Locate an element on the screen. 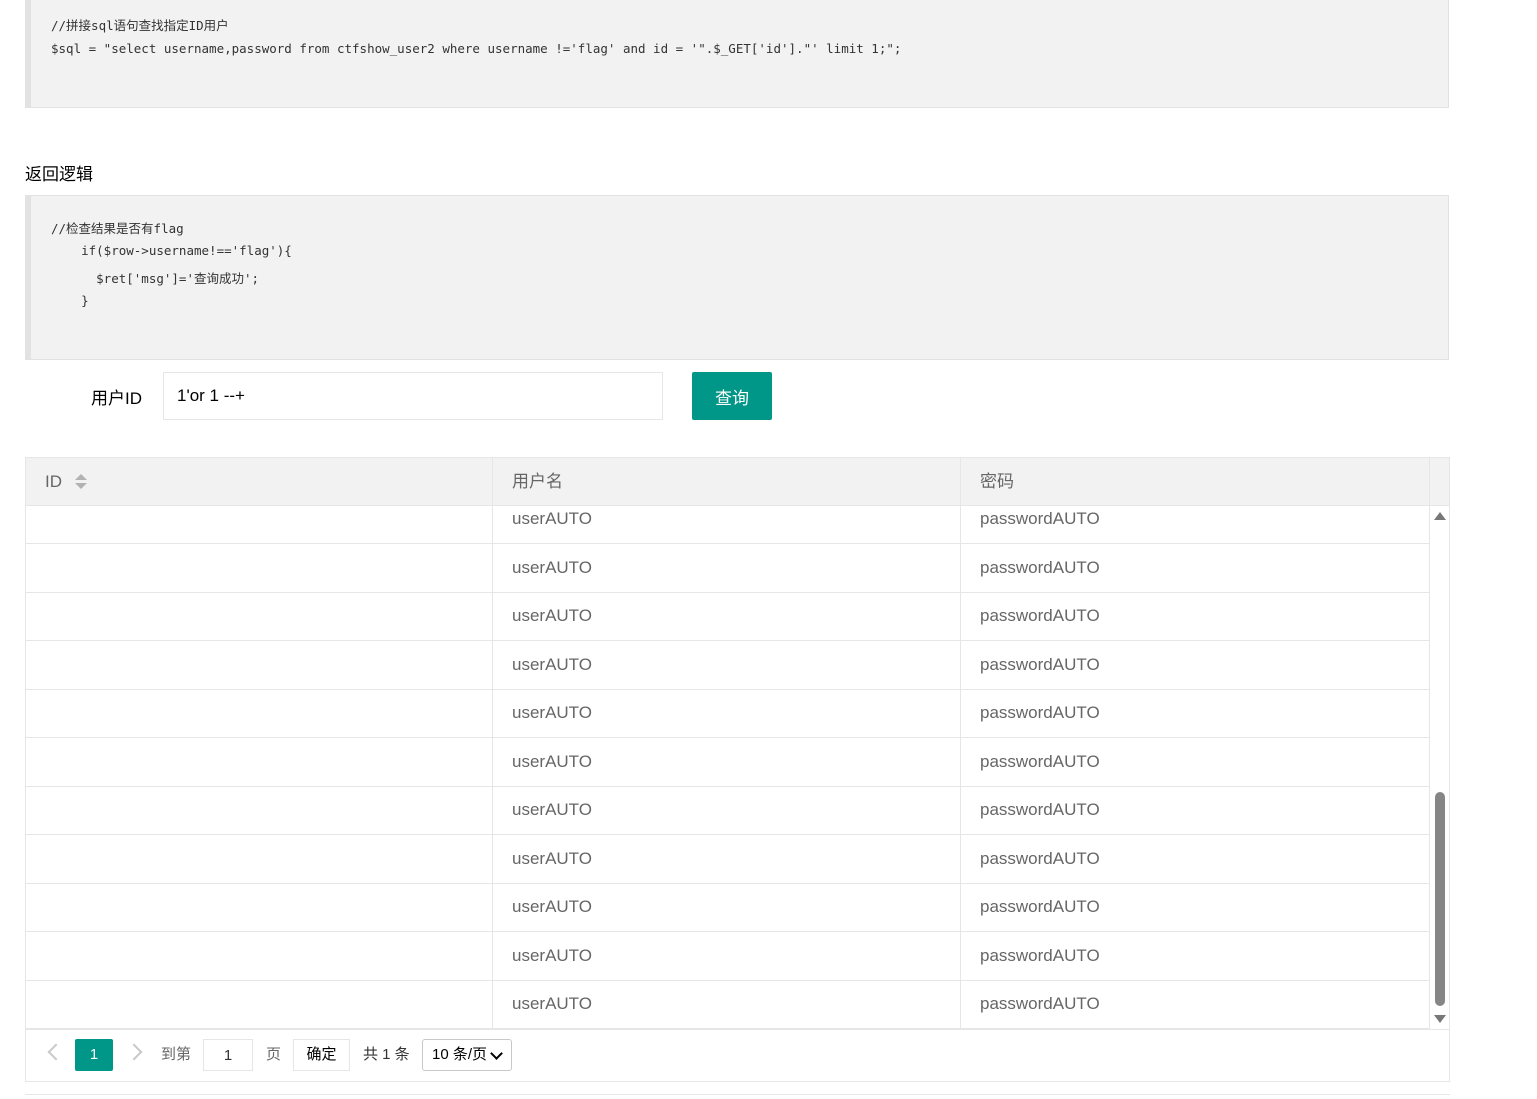  goto-page-input is located at coordinates (228, 1055).